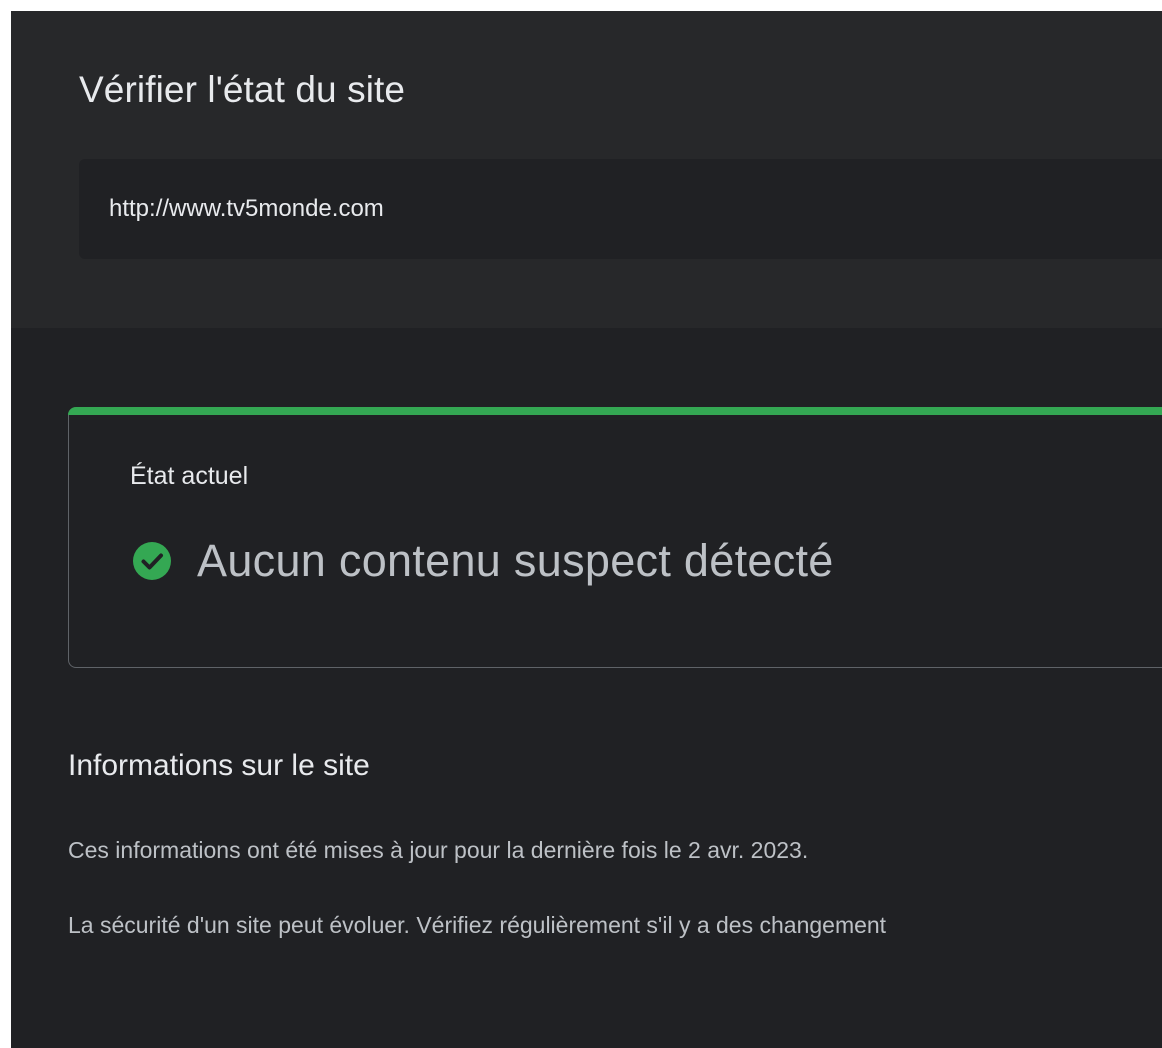 This screenshot has height=1048, width=1162. What do you see at coordinates (620, 209) in the screenshot?
I see `url-input` at bounding box center [620, 209].